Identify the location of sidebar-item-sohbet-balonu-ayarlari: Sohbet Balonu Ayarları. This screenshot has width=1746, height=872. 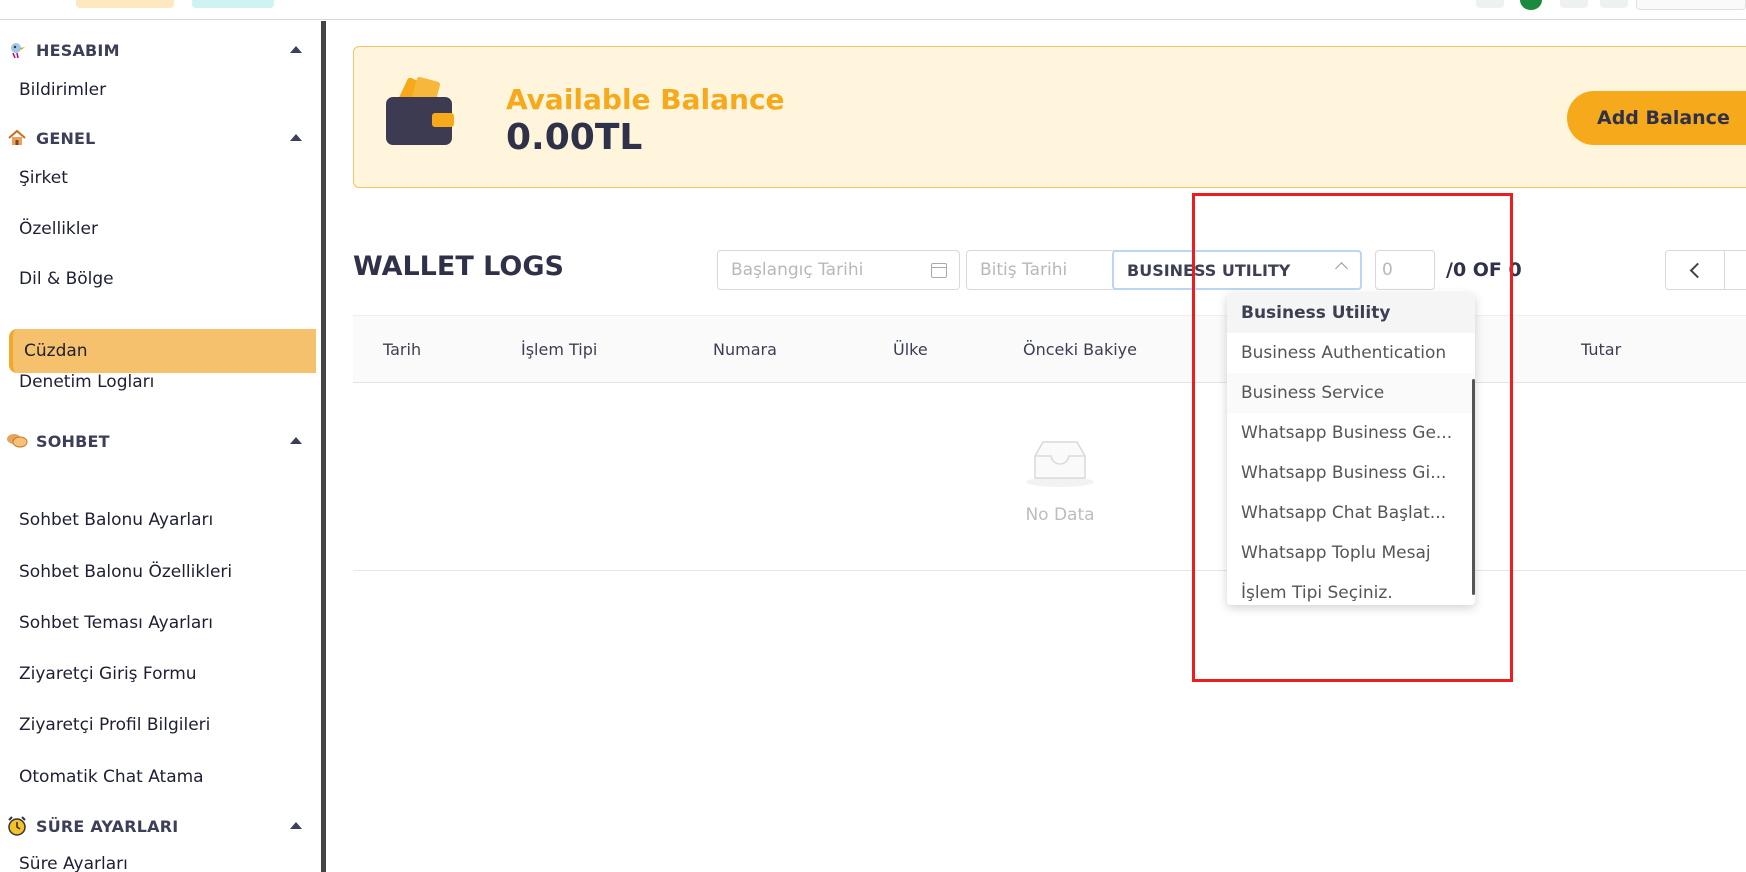
(158, 520).